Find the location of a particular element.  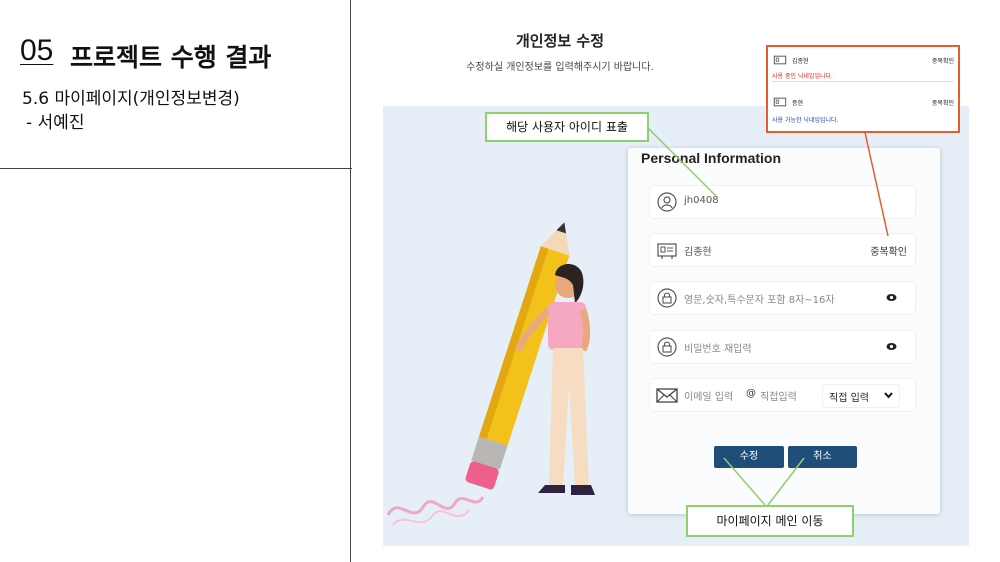

callout-user-id: 해당 사용자 아이디 표출 is located at coordinates (567, 127).